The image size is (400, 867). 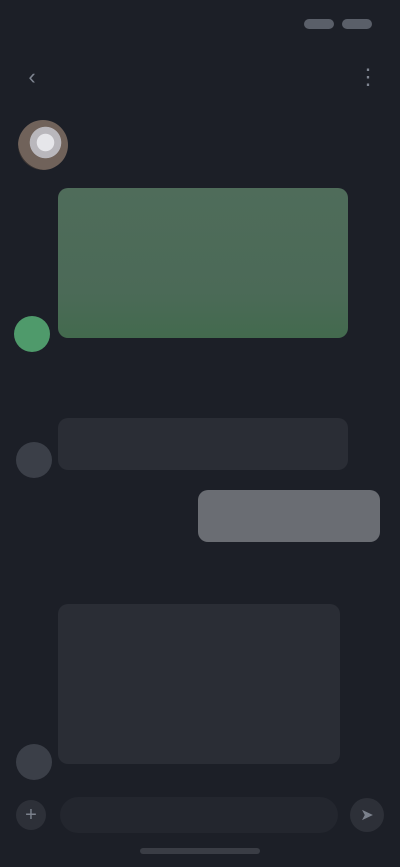 I want to click on message-input, so click(x=199, y=815).